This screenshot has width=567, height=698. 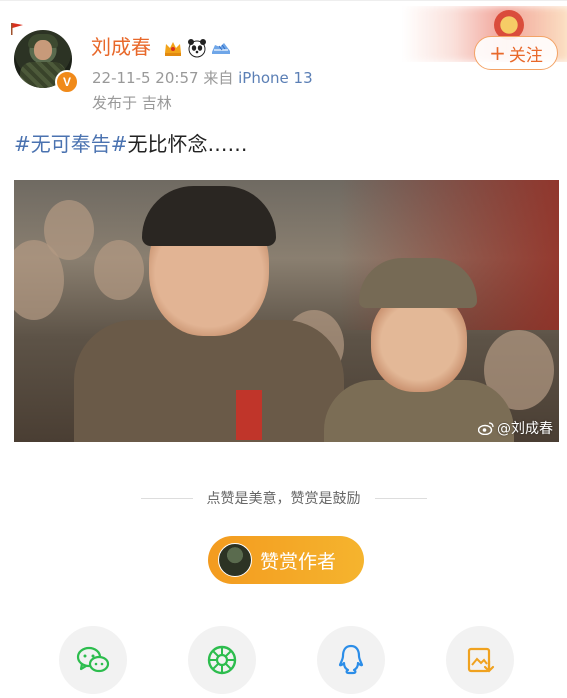 What do you see at coordinates (283, 0) in the screenshot?
I see `top-divider` at bounding box center [283, 0].